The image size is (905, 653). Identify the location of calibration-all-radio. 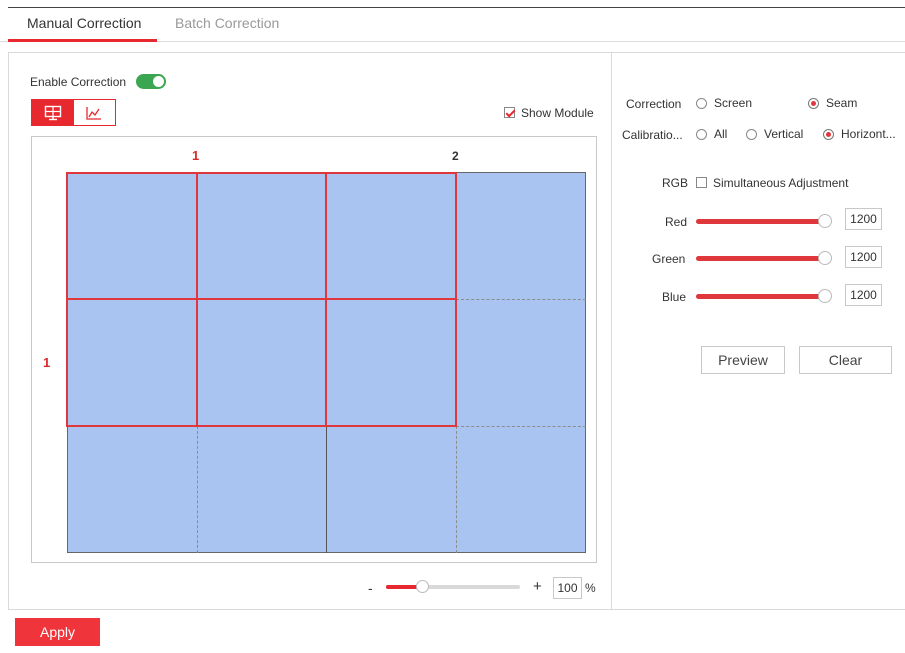
(701, 134).